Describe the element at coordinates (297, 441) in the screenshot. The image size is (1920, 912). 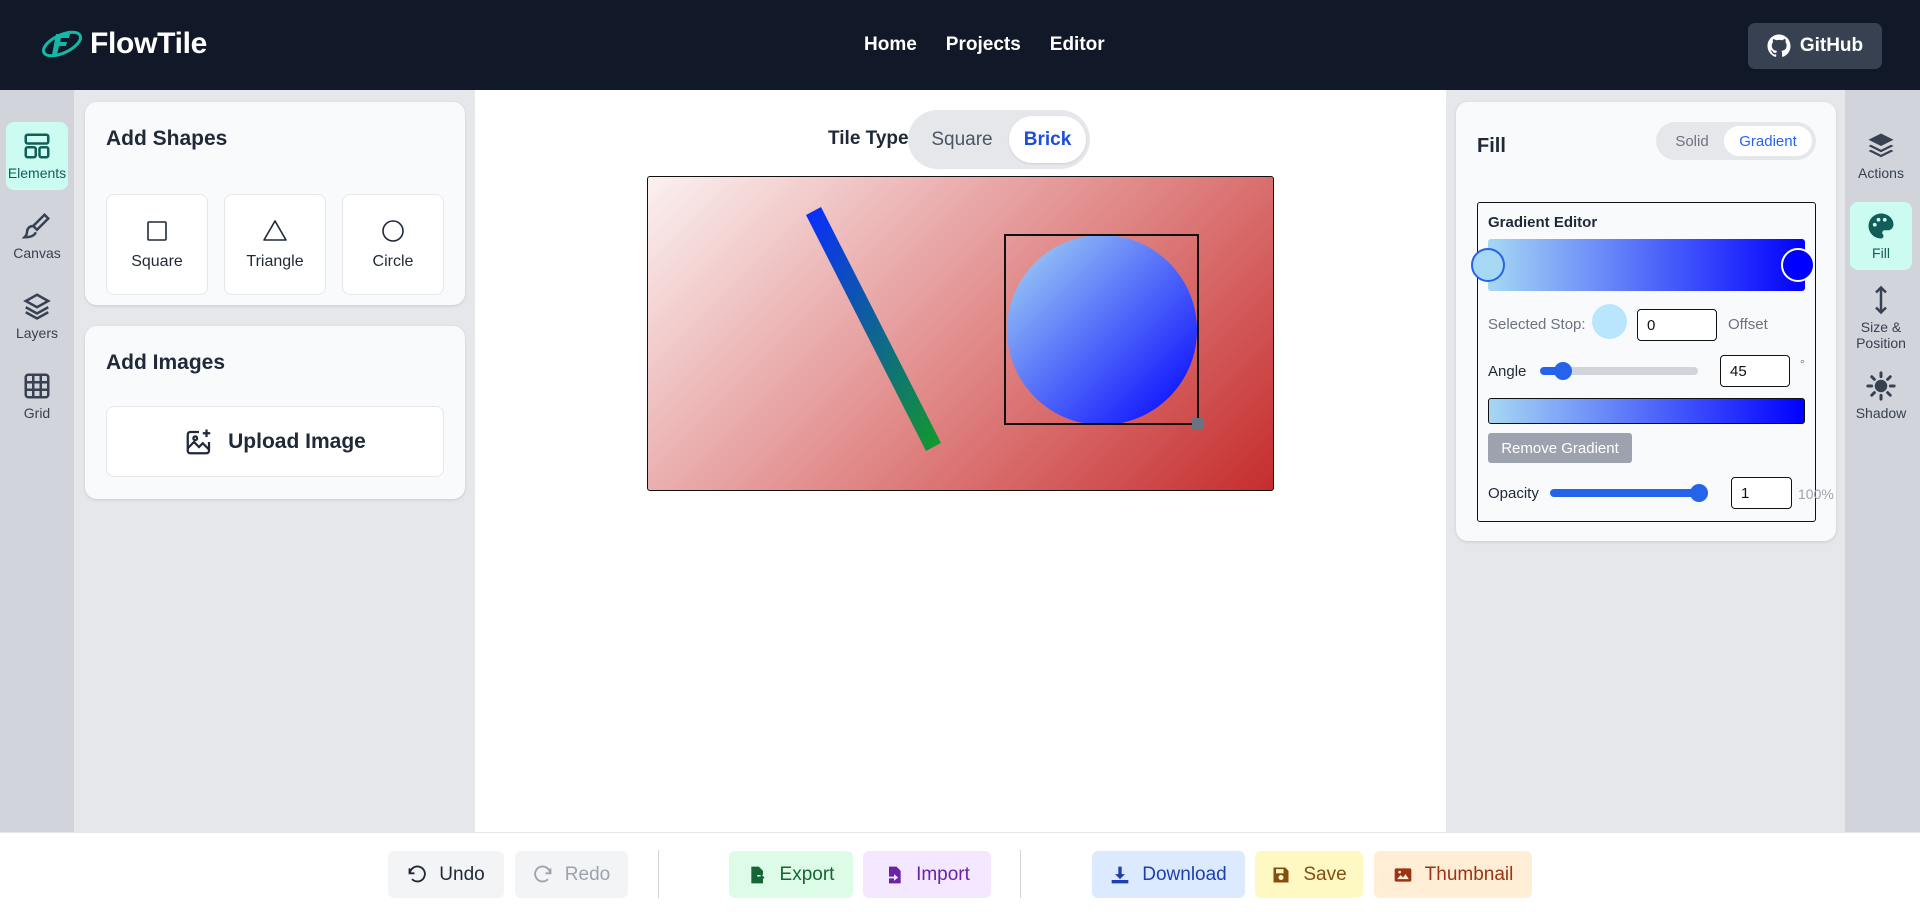
I see `upload-image-label: Upload Image` at that location.